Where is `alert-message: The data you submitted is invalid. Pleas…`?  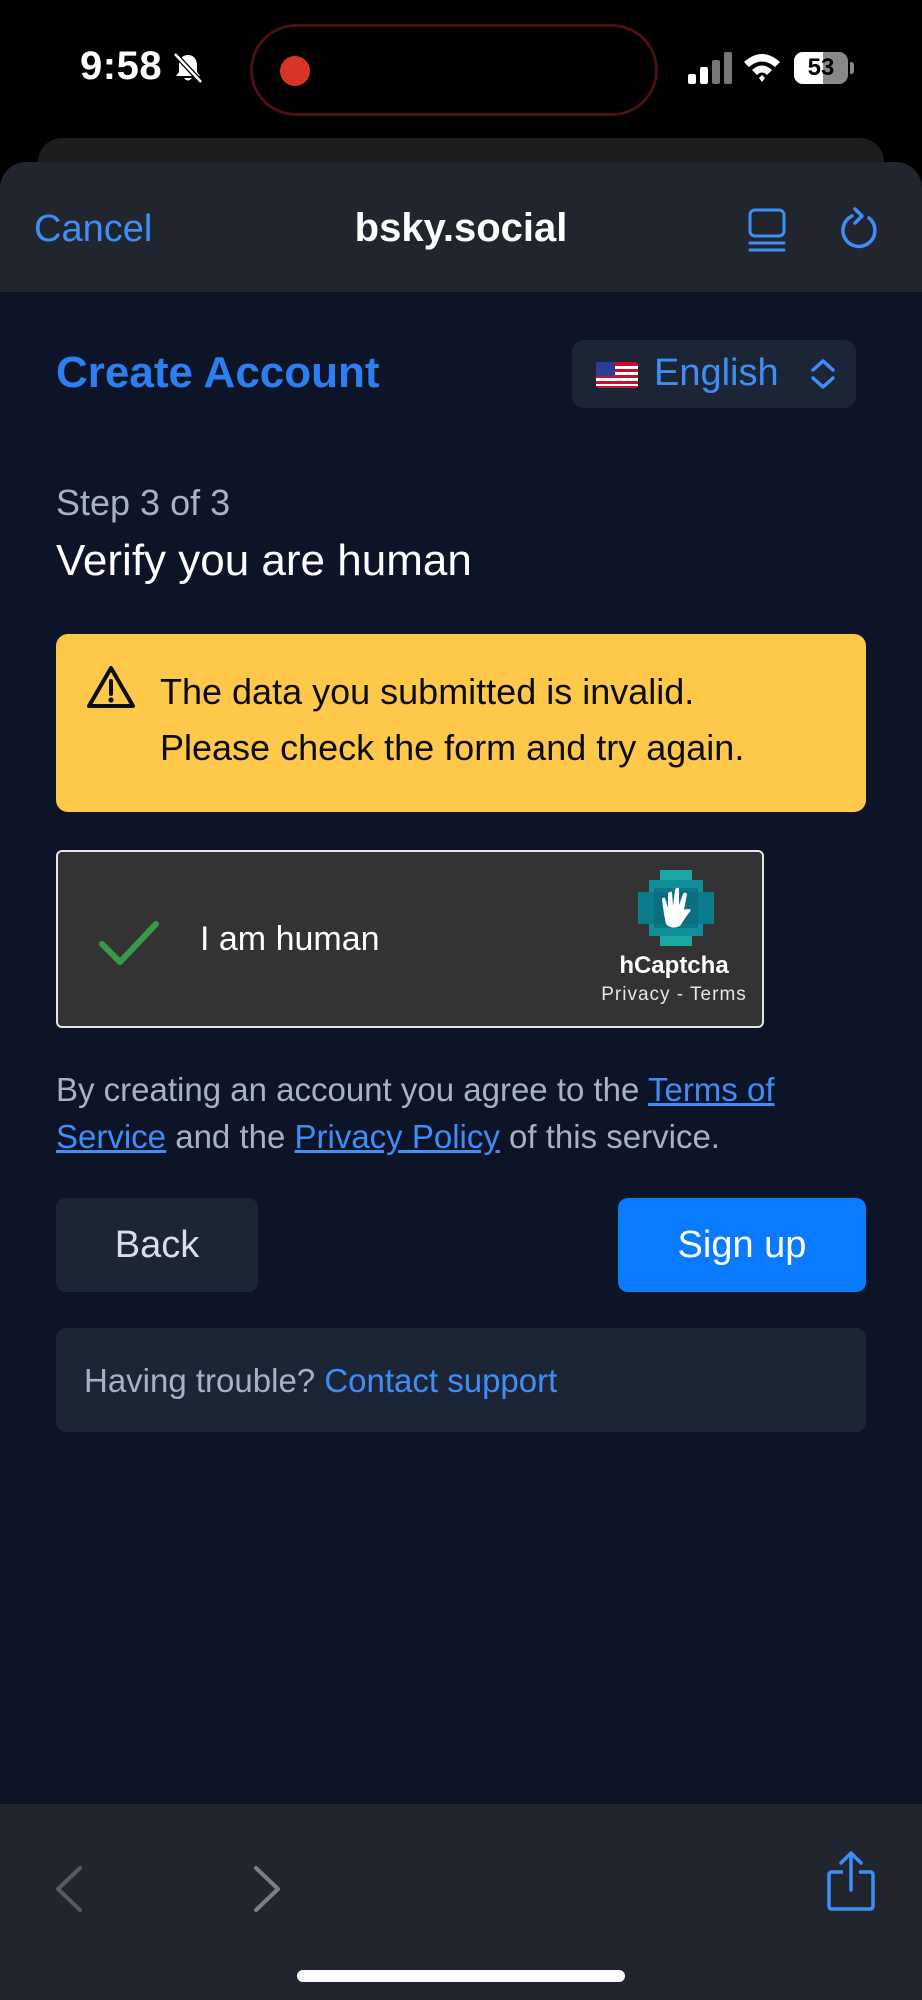
alert-message: The data you submitted is invalid. Pleas… is located at coordinates (505, 720).